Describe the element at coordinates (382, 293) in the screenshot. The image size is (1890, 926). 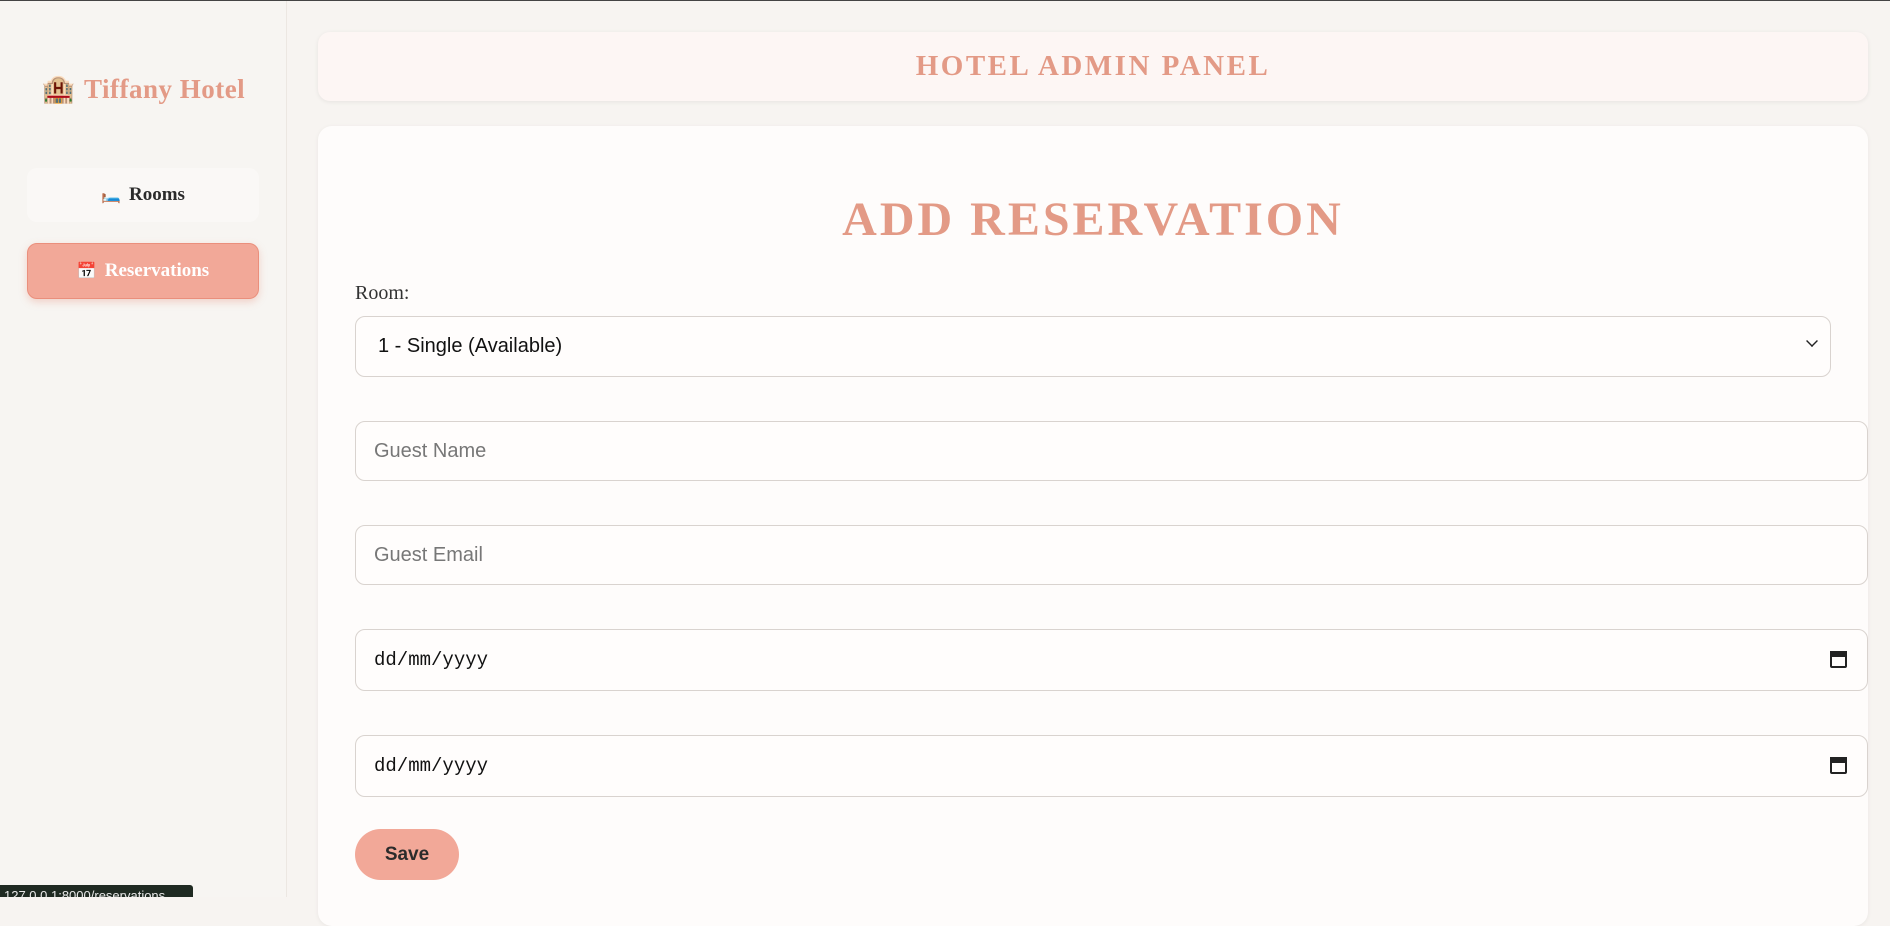
I see `room-label: Room:` at that location.